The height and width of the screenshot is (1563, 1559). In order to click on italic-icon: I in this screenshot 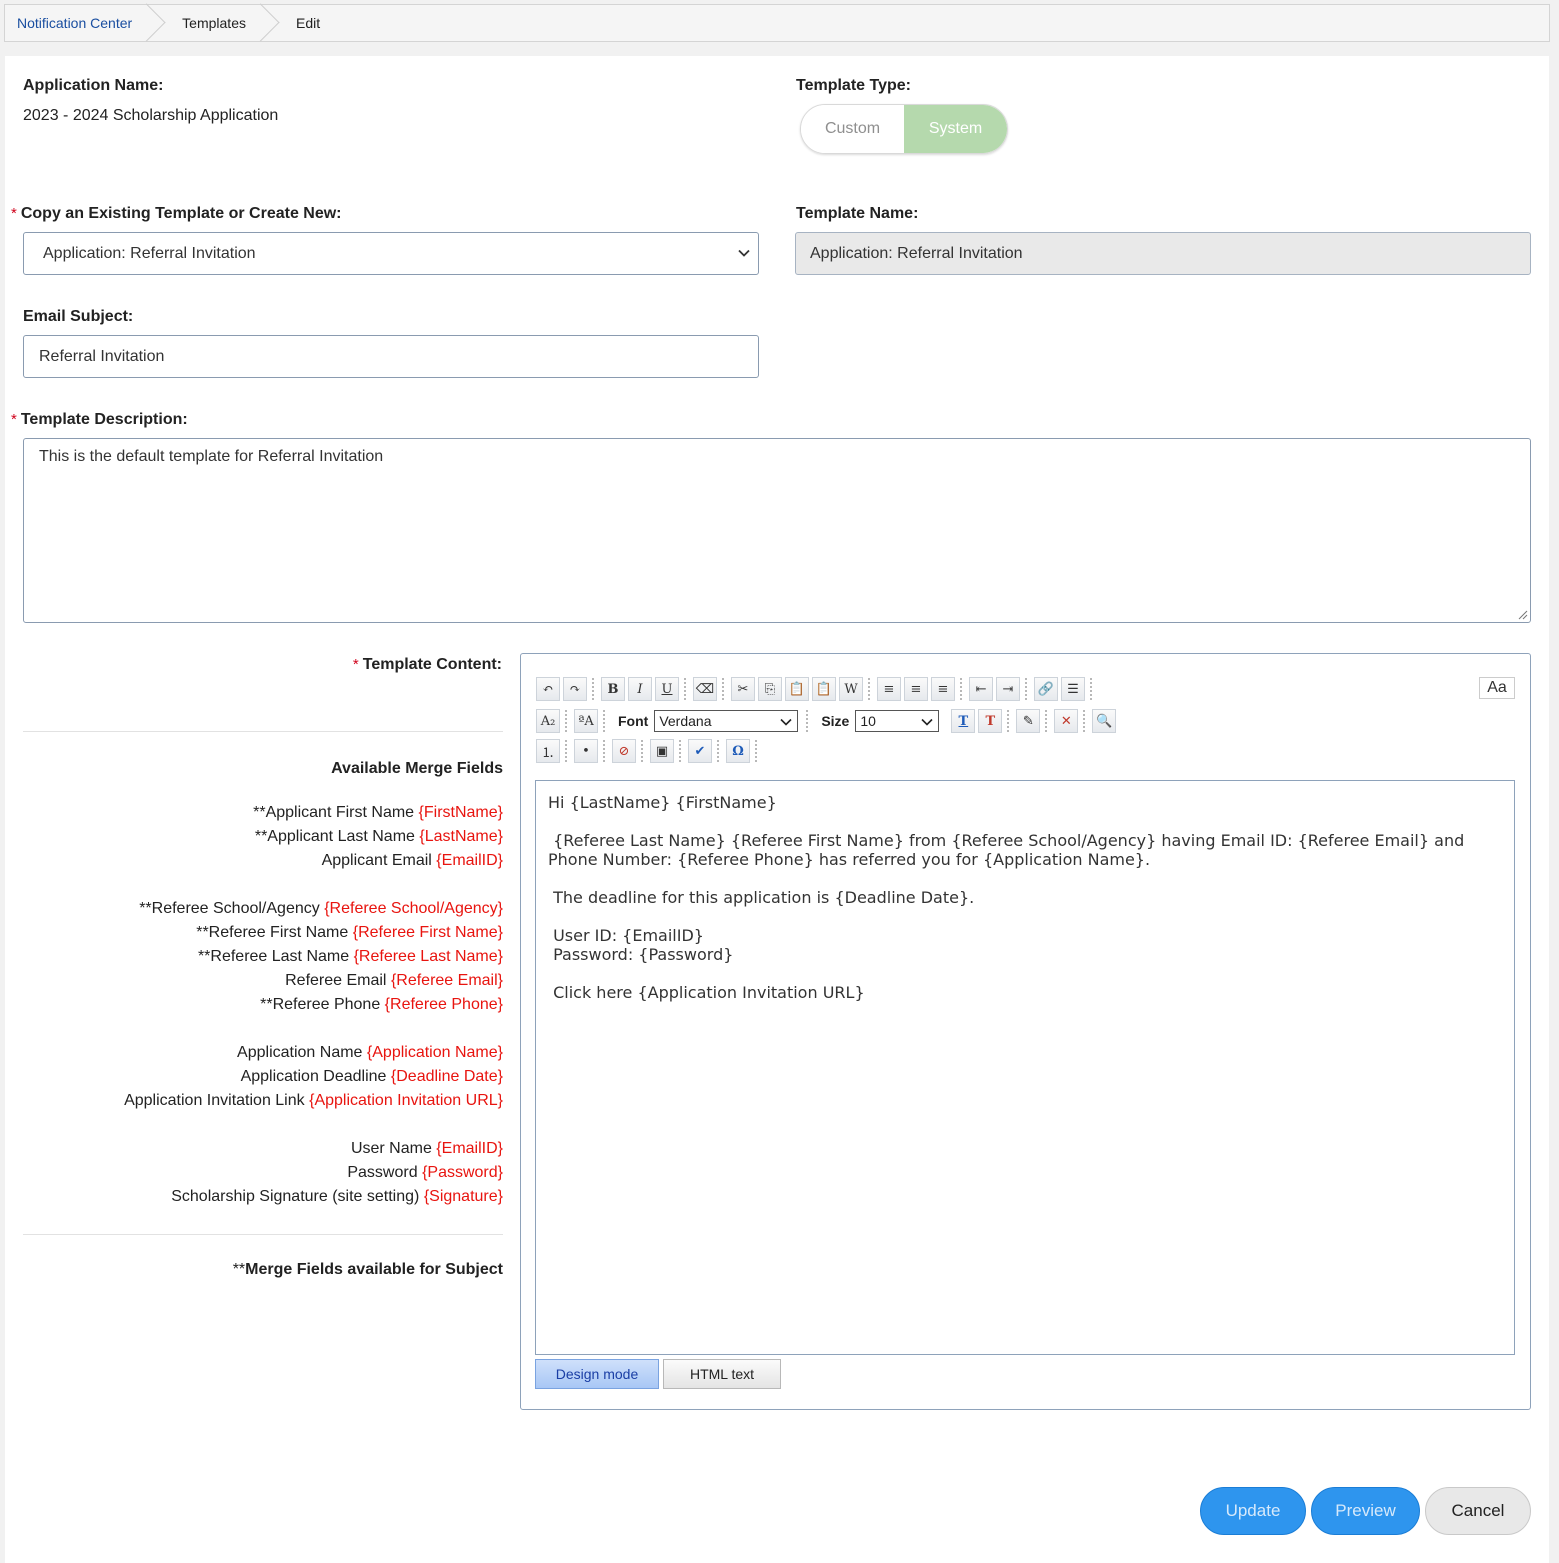, I will do `click(640, 689)`.